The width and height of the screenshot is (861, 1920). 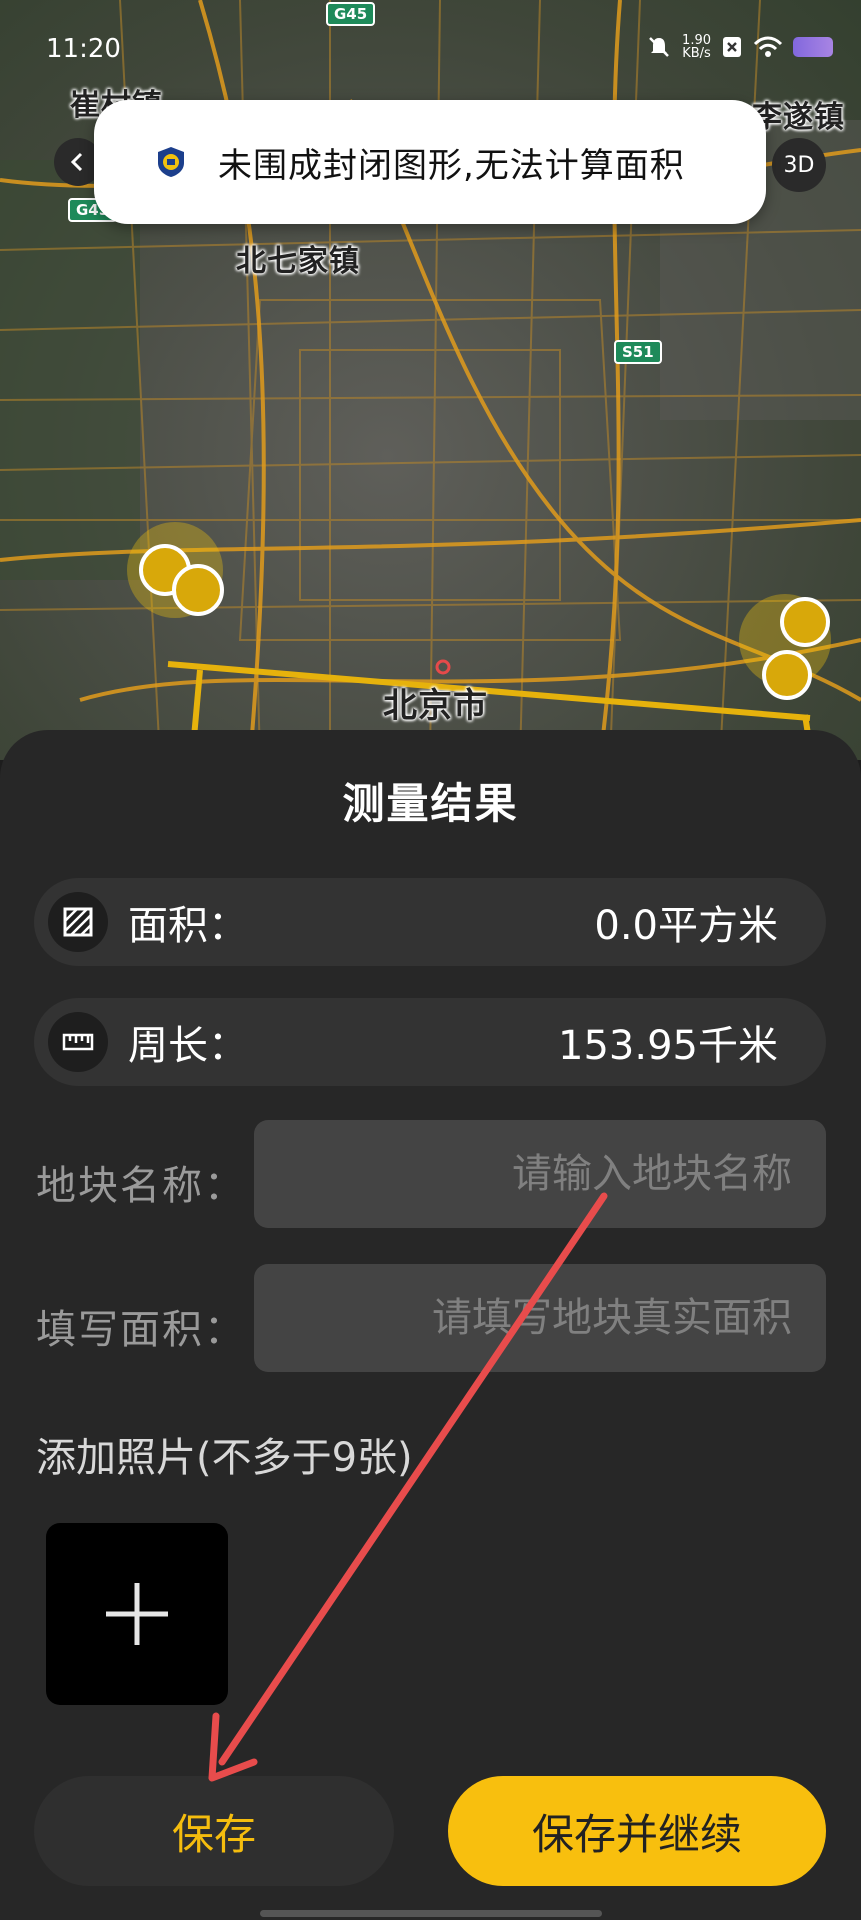 What do you see at coordinates (768, 46) in the screenshot?
I see `wifi-icon` at bounding box center [768, 46].